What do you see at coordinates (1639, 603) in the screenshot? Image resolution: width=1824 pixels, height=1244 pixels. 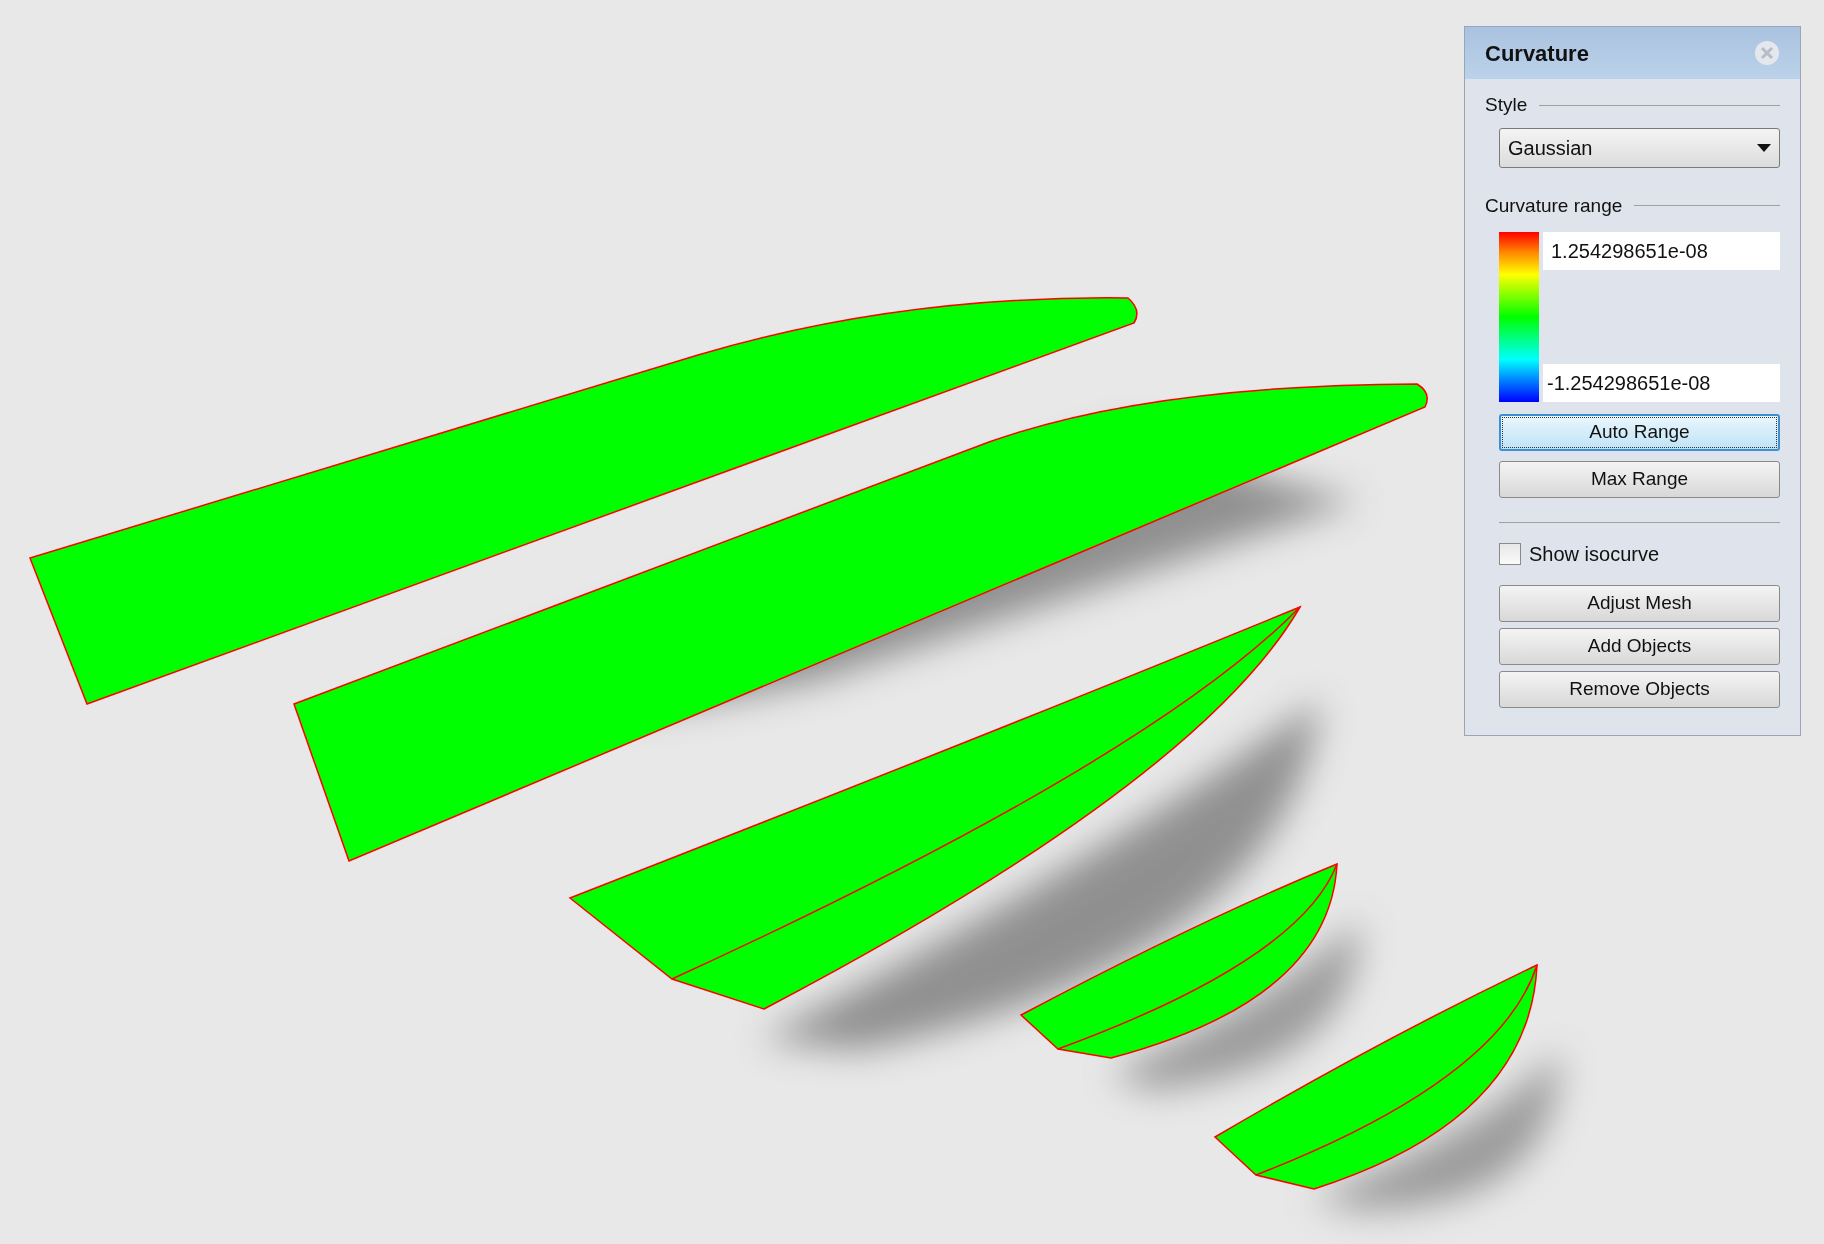 I see `panel-button: Adjust Mesh` at bounding box center [1639, 603].